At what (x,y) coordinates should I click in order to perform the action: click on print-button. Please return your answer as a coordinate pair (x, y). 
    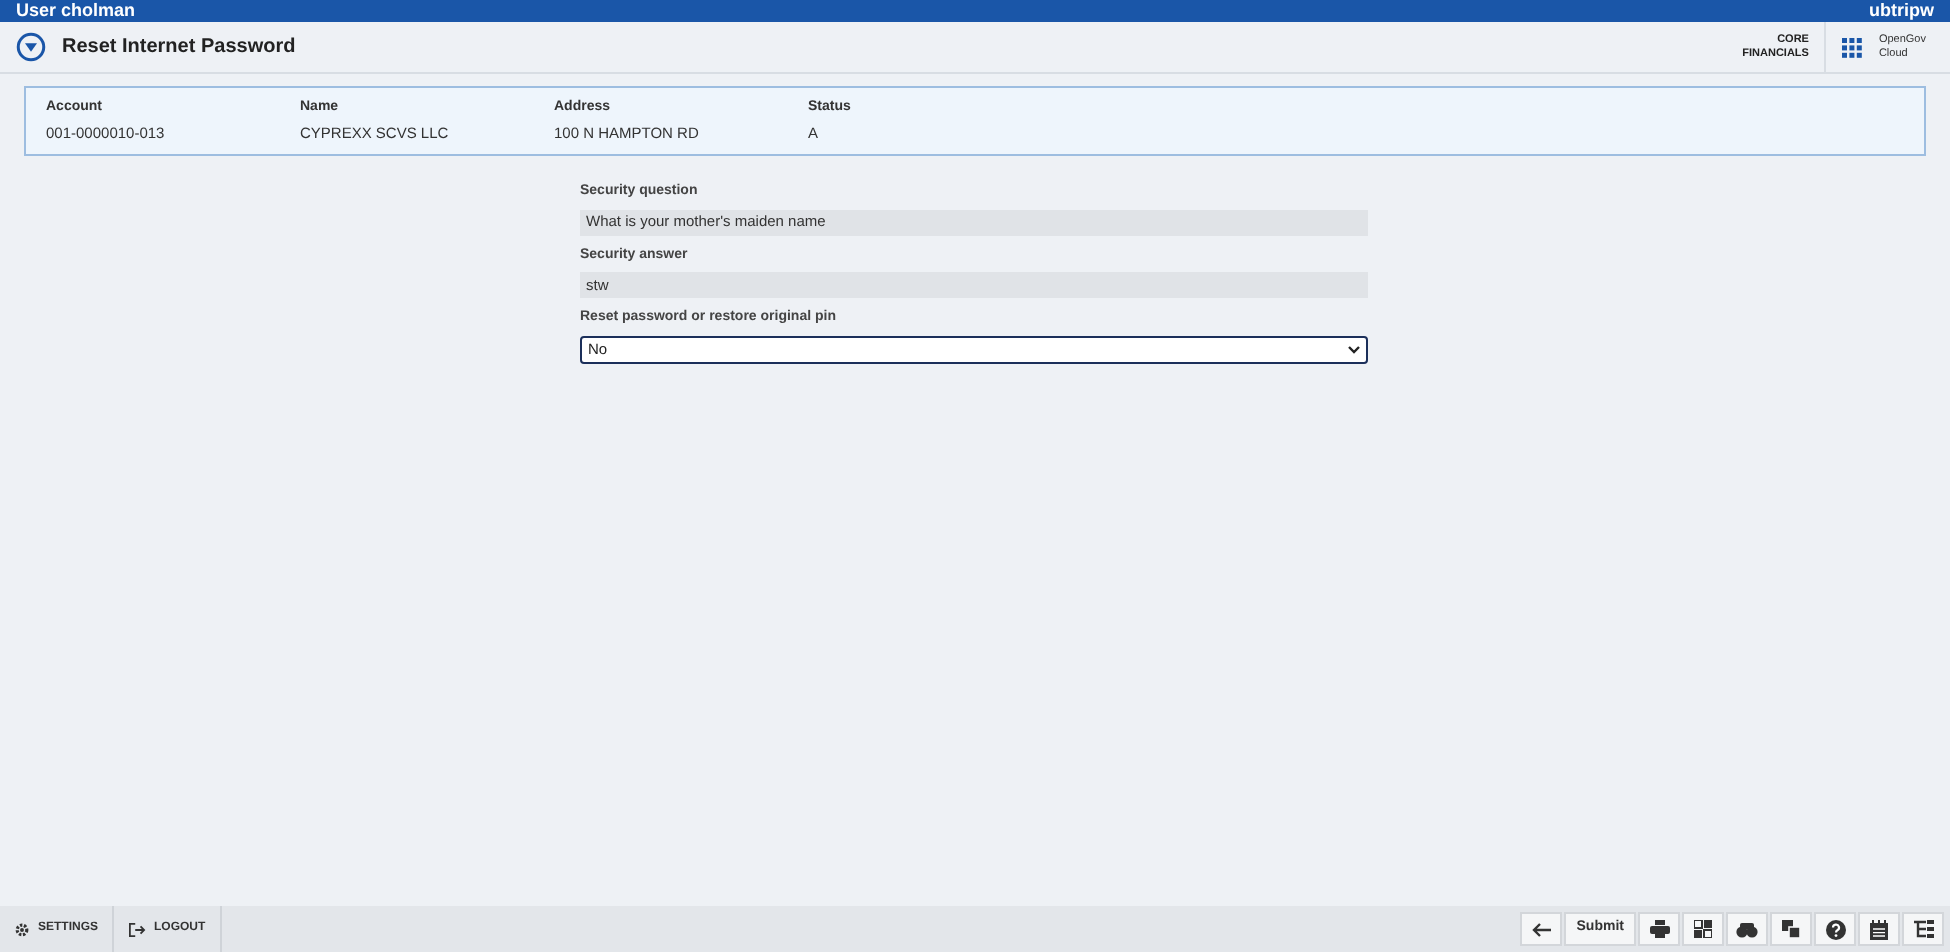
    Looking at the image, I should click on (1659, 929).